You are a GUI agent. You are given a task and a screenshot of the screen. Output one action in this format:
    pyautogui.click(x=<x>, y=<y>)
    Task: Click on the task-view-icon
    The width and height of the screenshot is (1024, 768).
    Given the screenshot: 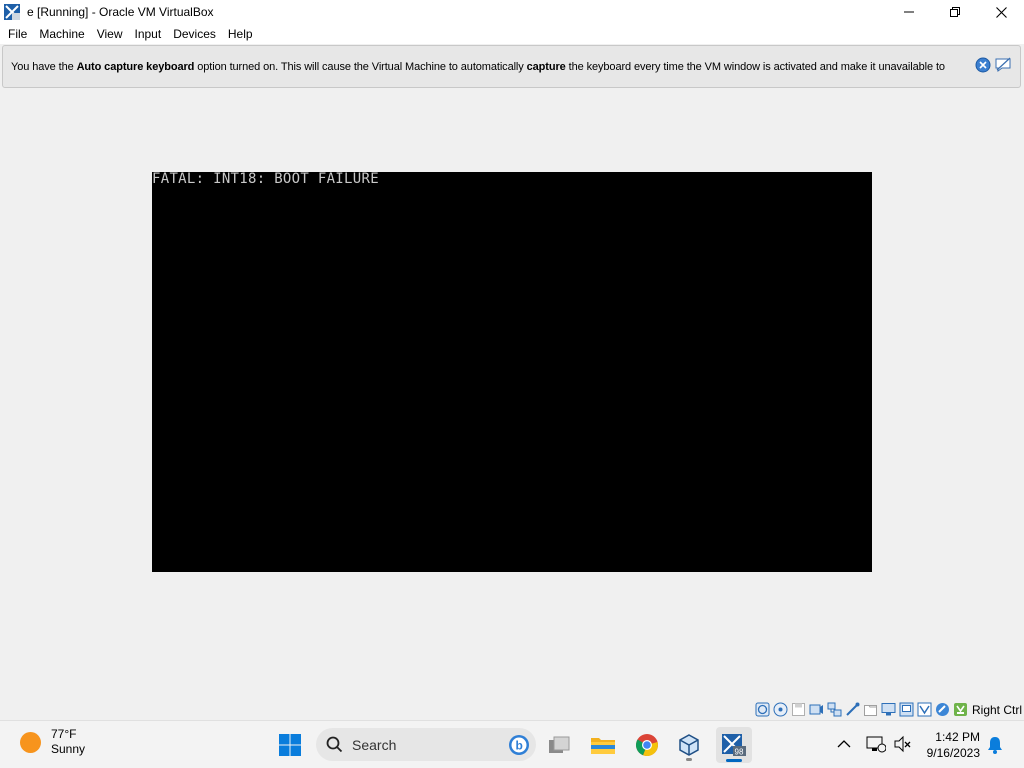 What is the action you would take?
    pyautogui.click(x=559, y=744)
    